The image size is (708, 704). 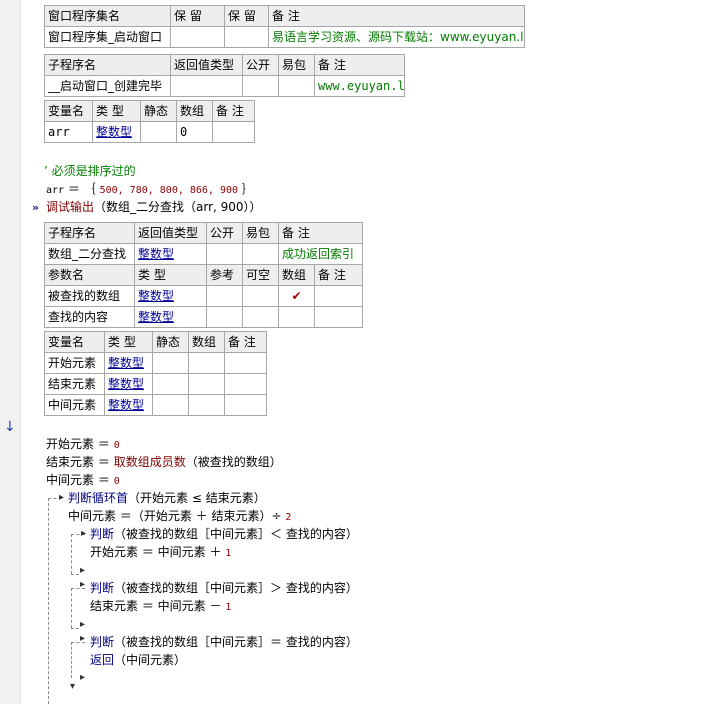 What do you see at coordinates (224, 534) in the screenshot?
I see `code-line-if-less: 判断（被查找的数组［中间元素］＜ 查找的内容）` at bounding box center [224, 534].